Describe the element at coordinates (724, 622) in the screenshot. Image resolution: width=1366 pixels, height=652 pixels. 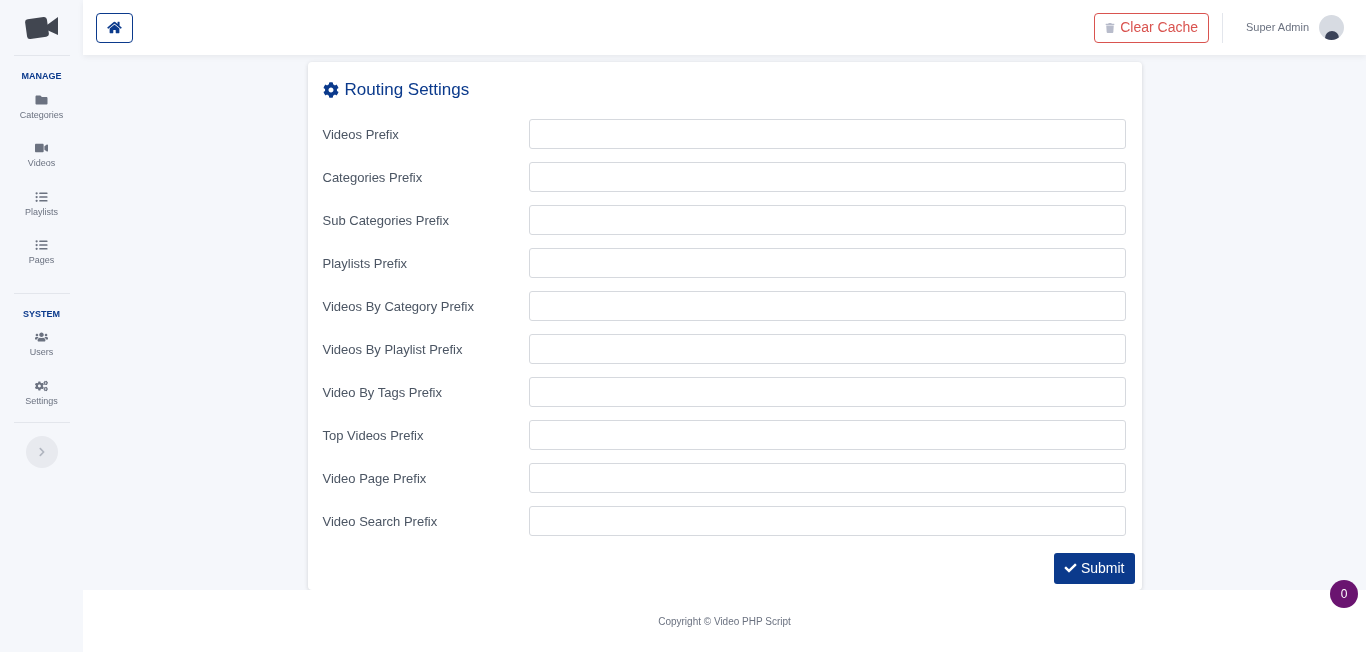
I see `copyright-text: Copyright © Video PHP Script` at that location.